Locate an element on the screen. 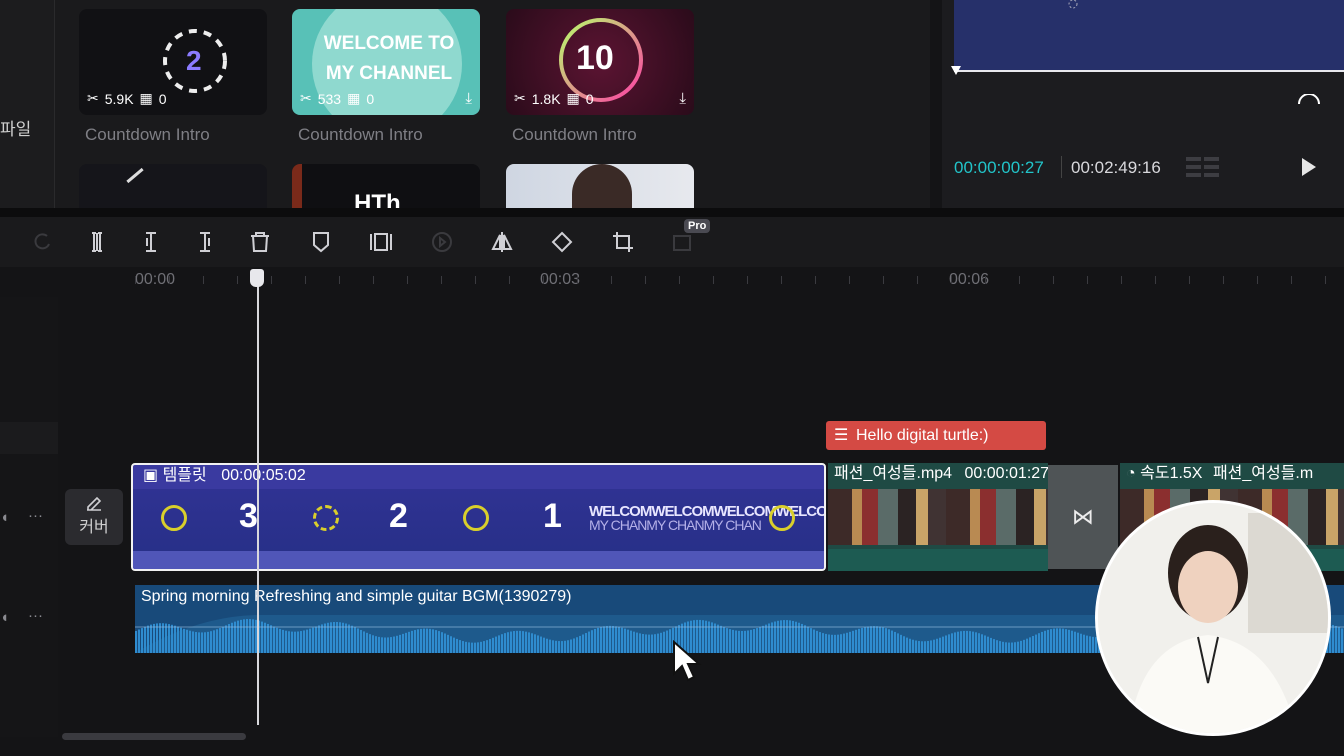  preview-scrub-handle is located at coordinates (956, 70).